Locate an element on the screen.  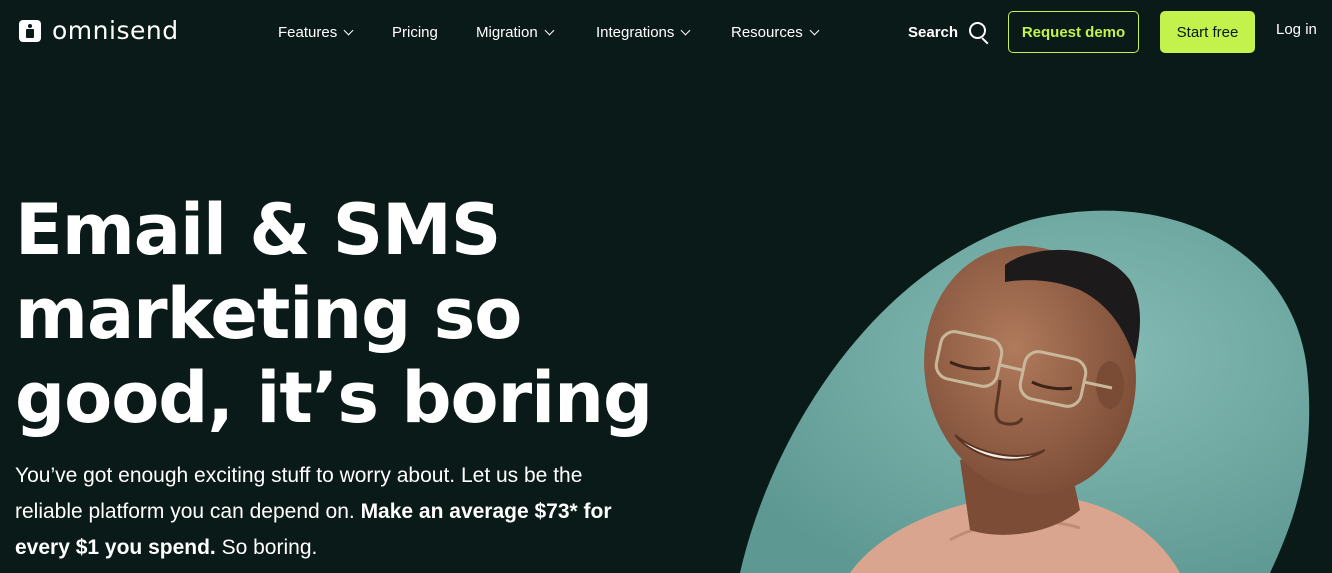
headline-line: marketing so is located at coordinates (268, 314).